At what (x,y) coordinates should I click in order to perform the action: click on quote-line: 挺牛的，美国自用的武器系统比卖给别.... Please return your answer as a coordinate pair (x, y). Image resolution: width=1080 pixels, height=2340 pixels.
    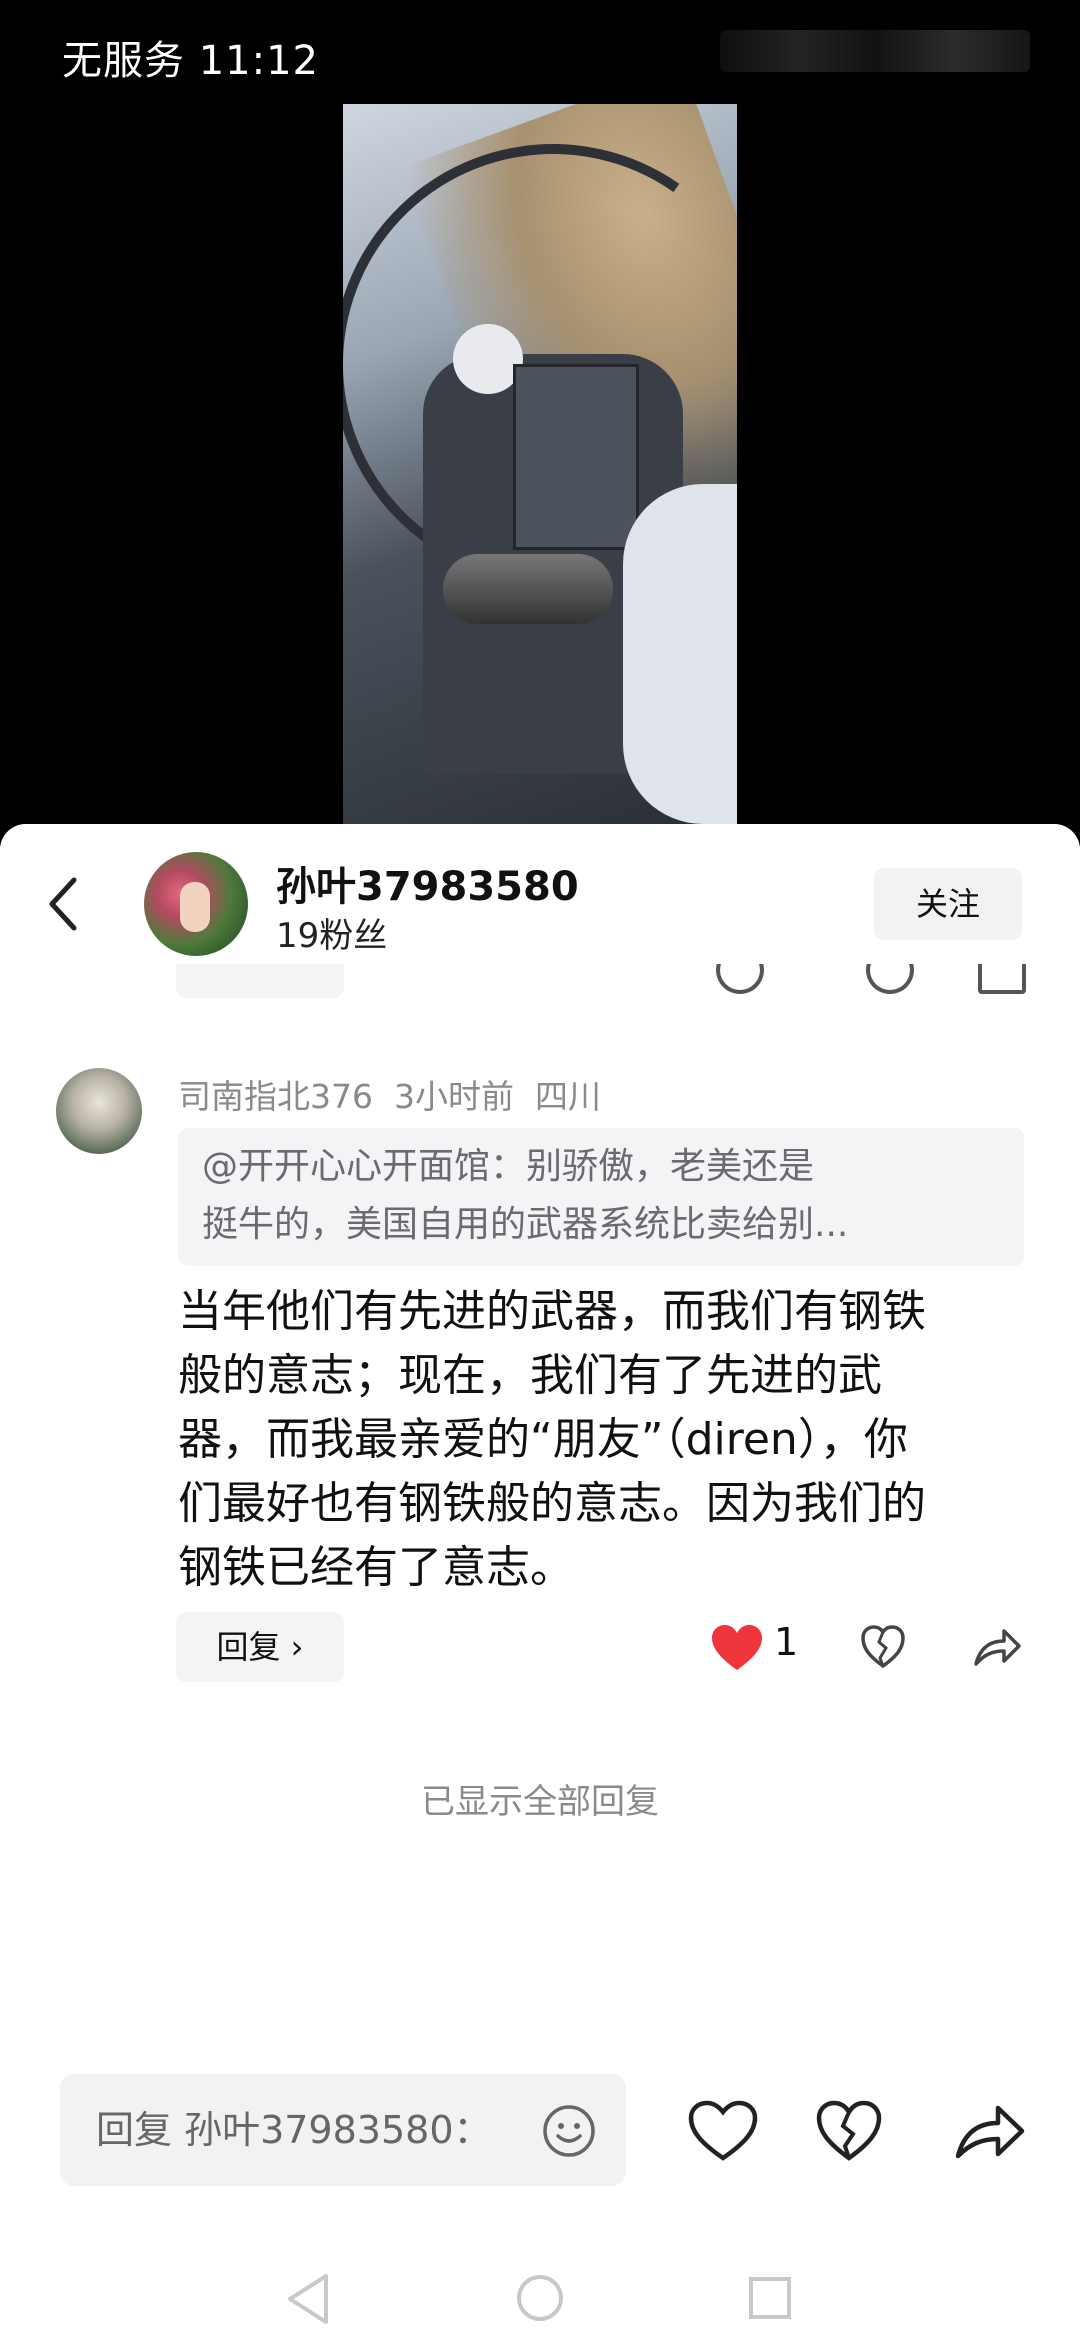
    Looking at the image, I should click on (525, 1224).